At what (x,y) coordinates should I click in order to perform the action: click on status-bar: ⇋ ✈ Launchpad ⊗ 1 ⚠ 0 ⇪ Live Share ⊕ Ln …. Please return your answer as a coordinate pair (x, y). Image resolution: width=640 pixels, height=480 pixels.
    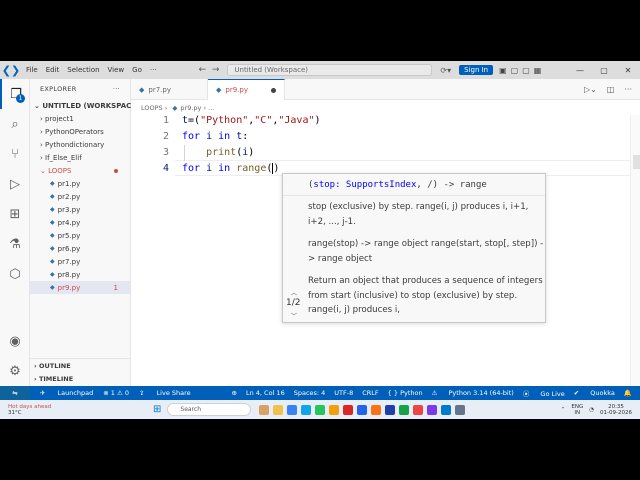
    Looking at the image, I should click on (320, 393).